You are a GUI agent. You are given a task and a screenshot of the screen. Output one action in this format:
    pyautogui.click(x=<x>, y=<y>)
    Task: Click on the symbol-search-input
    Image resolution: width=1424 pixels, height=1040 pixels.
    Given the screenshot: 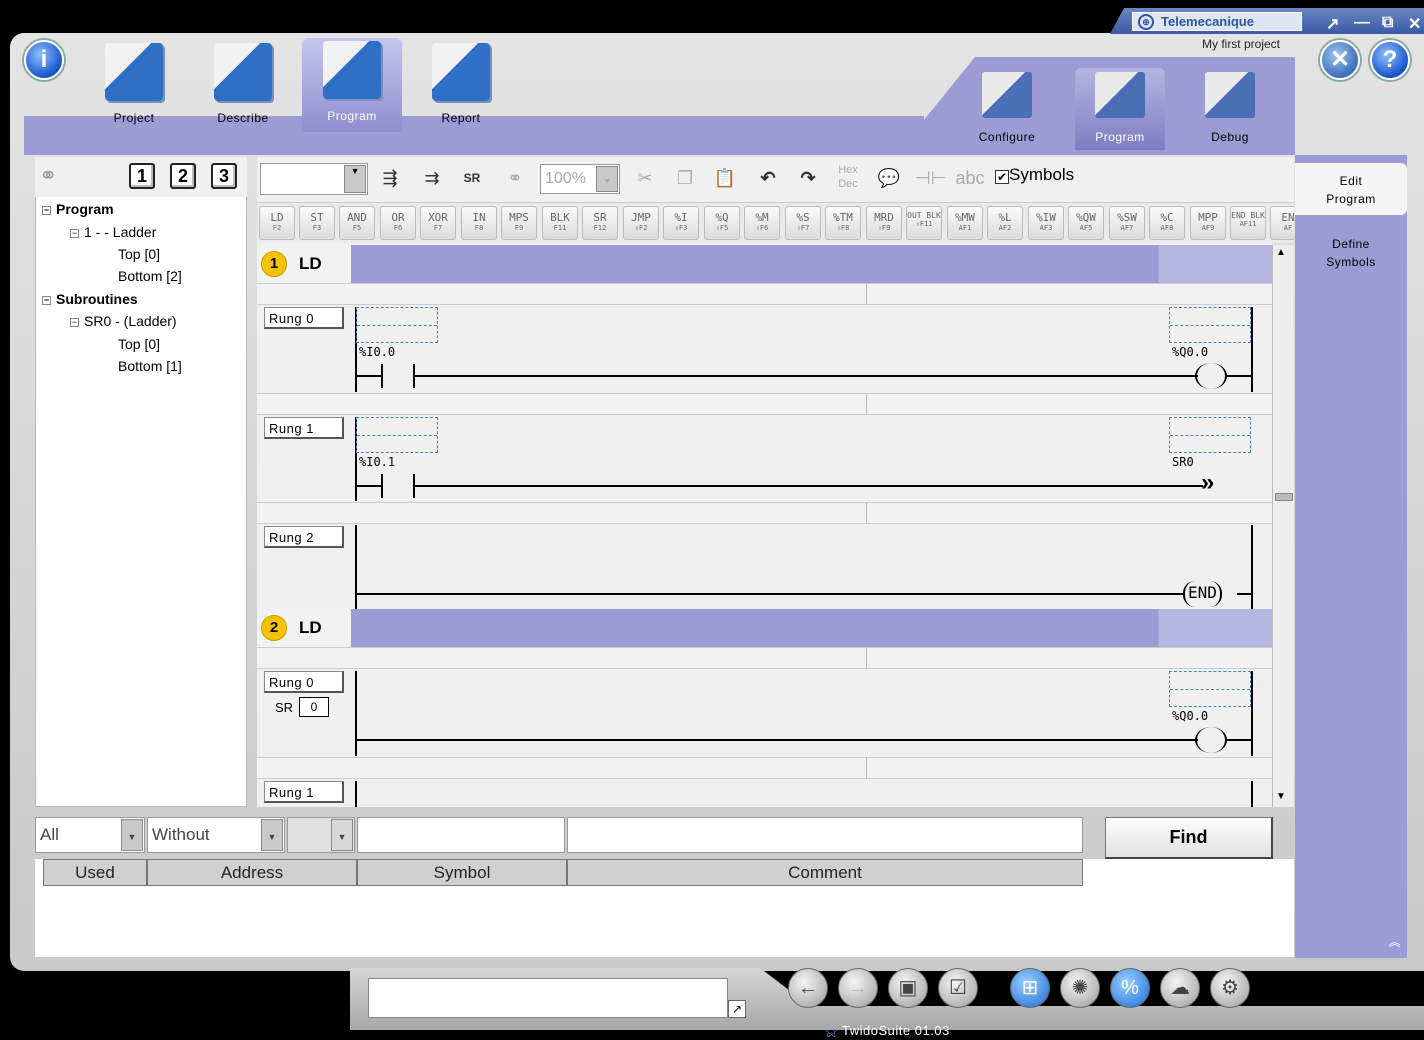 What is the action you would take?
    pyautogui.click(x=461, y=835)
    